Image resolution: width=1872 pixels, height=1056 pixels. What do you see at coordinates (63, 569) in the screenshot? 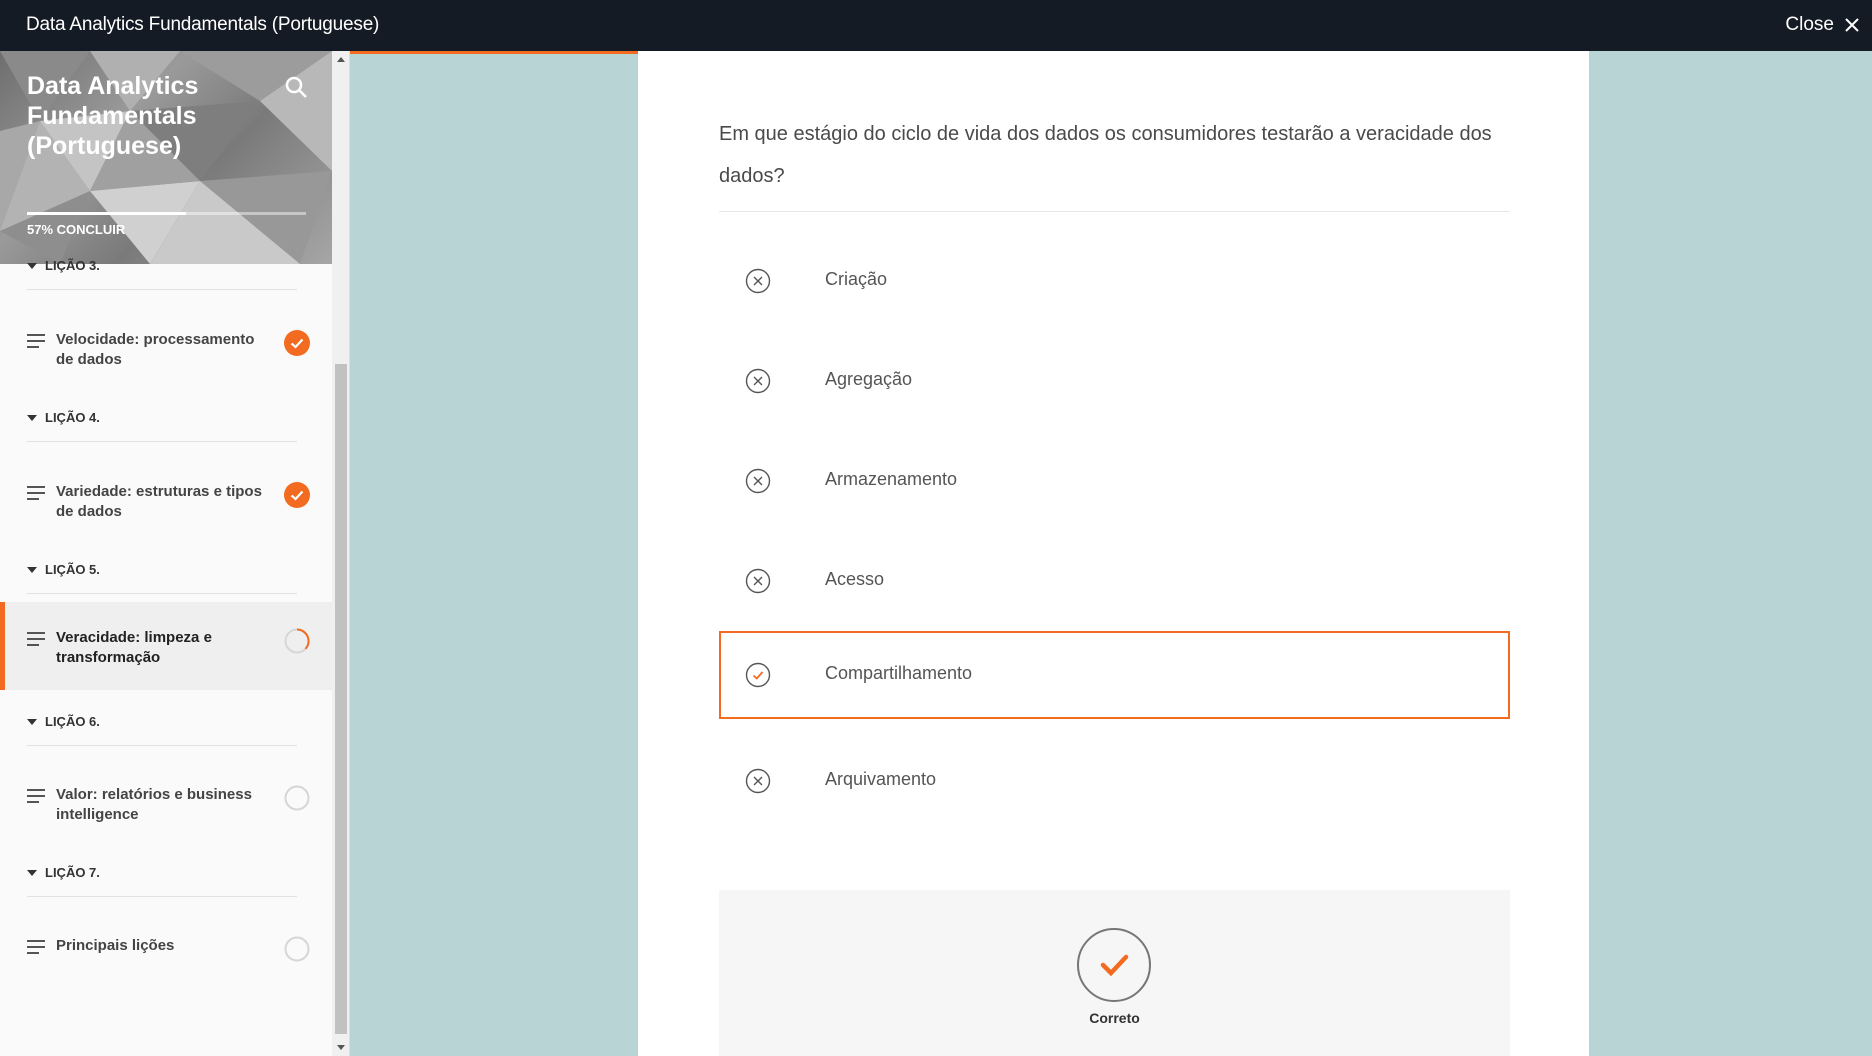
I see `section-header: LIÇÃO 5.` at bounding box center [63, 569].